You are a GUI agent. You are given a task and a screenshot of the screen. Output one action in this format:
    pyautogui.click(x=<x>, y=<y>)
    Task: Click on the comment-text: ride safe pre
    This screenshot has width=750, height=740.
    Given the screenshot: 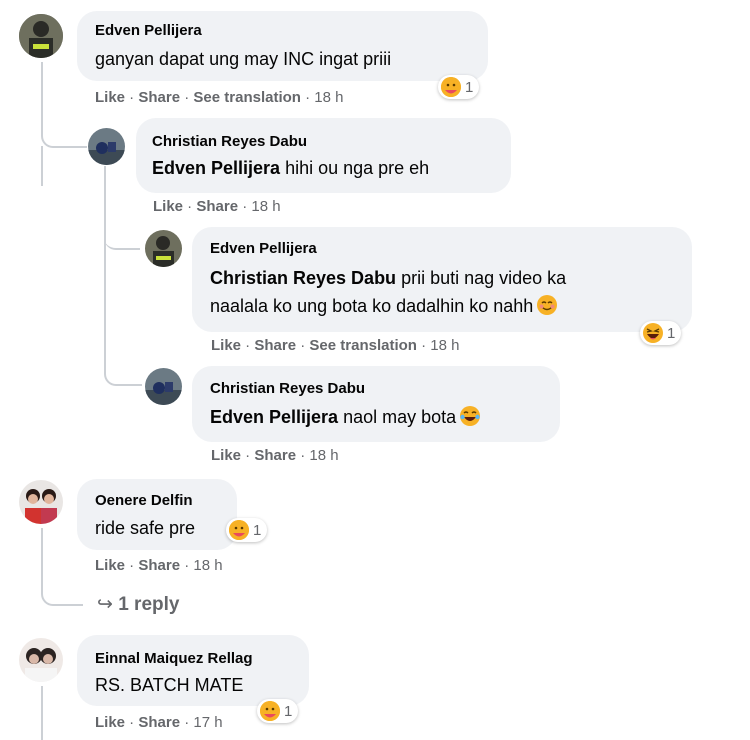 What is the action you would take?
    pyautogui.click(x=145, y=528)
    